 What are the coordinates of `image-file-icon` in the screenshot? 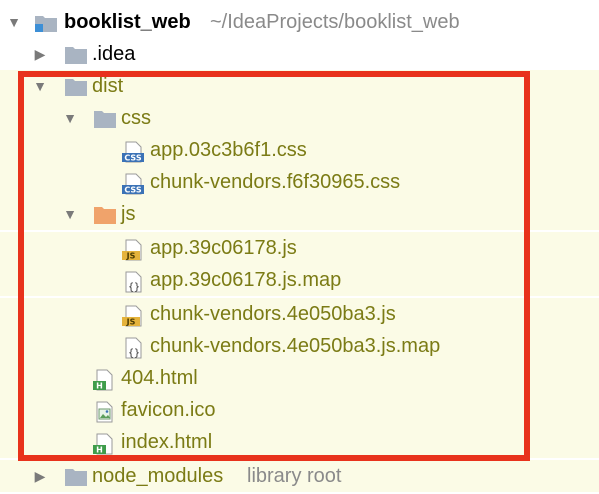 It's located at (103, 412).